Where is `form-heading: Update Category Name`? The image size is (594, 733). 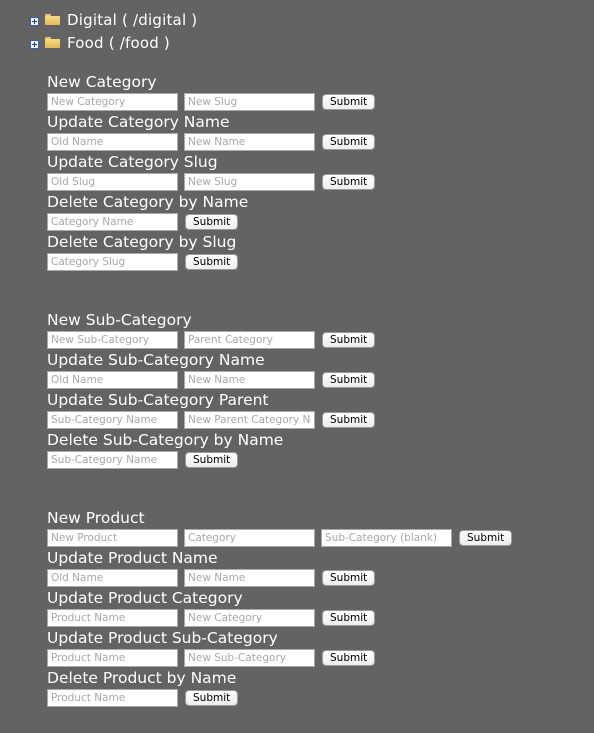
form-heading: Update Category Name is located at coordinates (138, 122).